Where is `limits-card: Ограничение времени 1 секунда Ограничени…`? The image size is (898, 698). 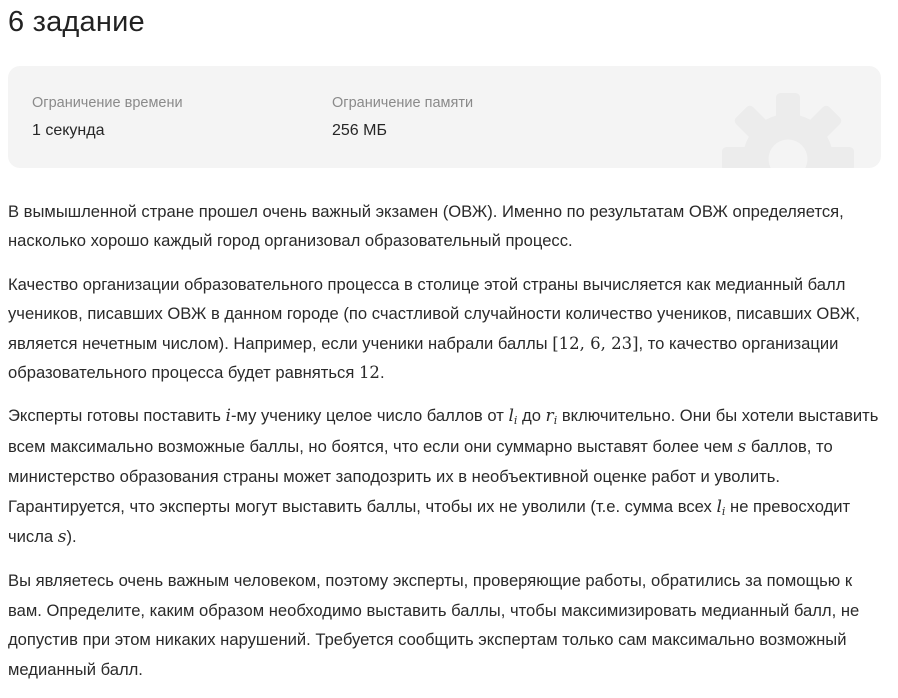
limits-card: Ограничение времени 1 секунда Ограничени… is located at coordinates (444, 117).